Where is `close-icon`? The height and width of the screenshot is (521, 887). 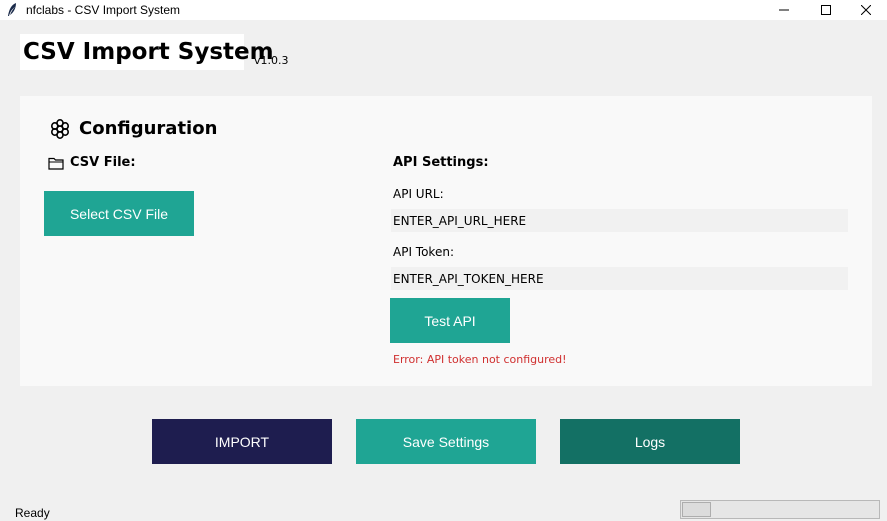
close-icon is located at coordinates (866, 10).